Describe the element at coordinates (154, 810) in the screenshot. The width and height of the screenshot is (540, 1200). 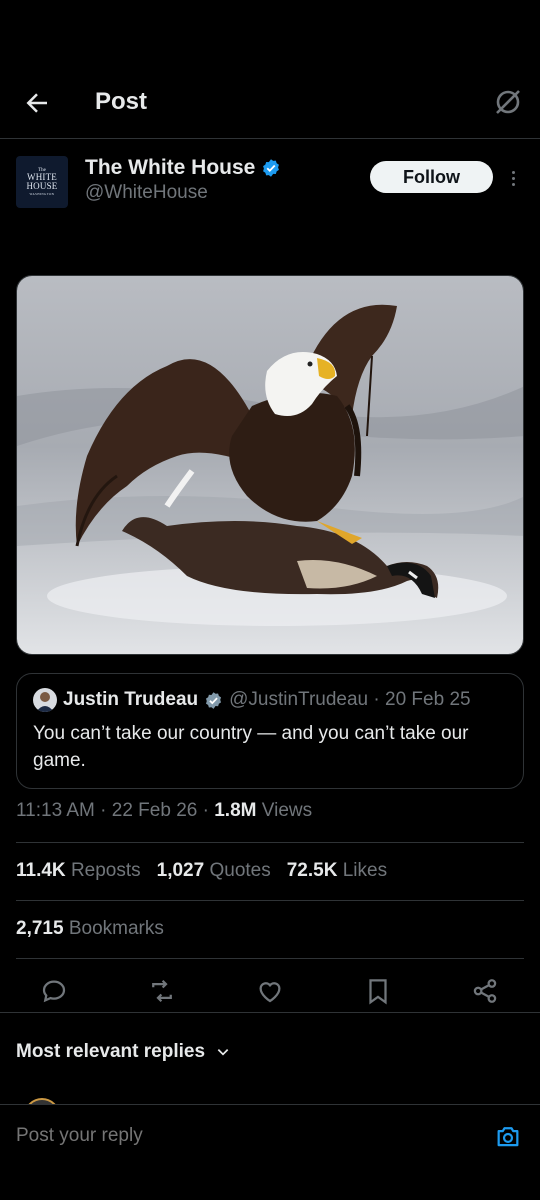
I see `post-date: 22 Feb 26` at that location.